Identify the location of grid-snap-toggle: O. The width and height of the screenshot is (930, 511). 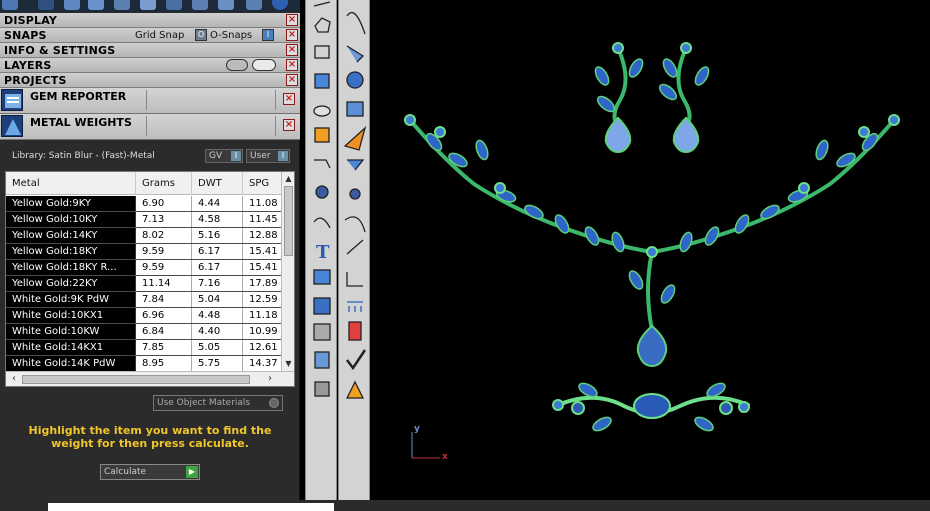
(201, 35).